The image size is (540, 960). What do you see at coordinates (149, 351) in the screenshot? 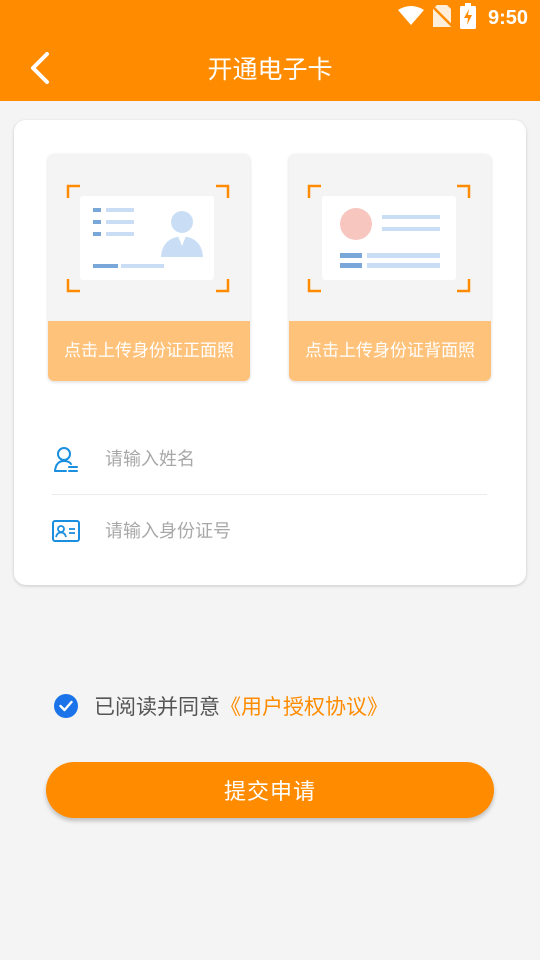
I see `upload-front-label: 点击上传身份证正面照` at bounding box center [149, 351].